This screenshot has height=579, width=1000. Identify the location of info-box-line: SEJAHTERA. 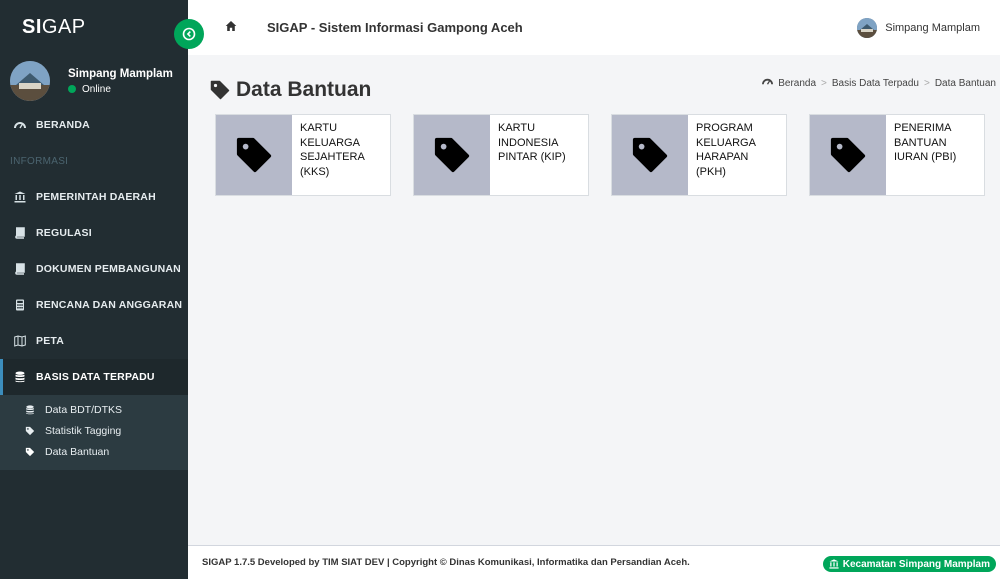
(332, 157).